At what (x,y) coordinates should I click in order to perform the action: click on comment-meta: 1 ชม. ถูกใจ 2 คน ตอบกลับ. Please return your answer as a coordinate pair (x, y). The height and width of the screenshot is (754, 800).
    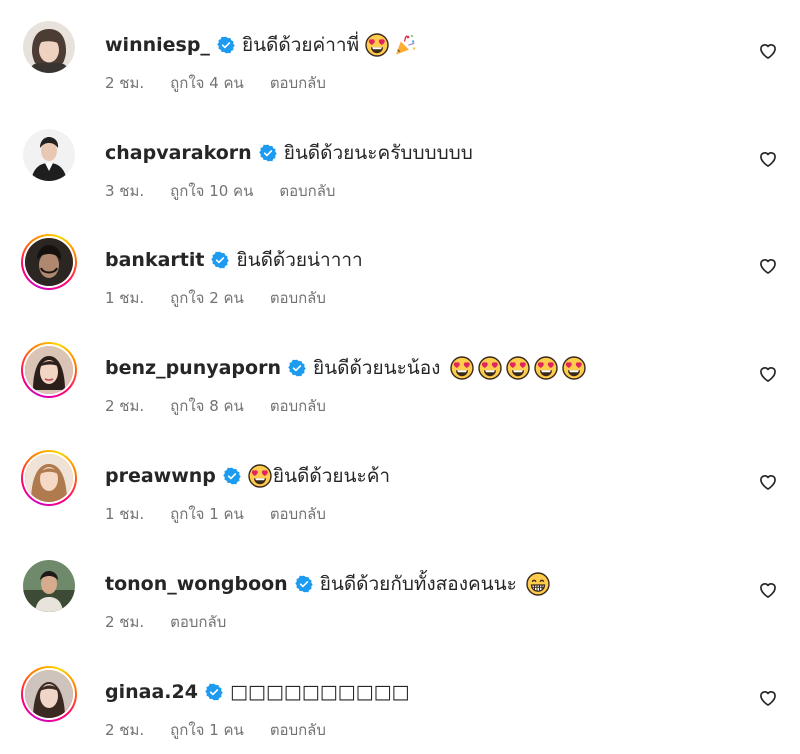
    Looking at the image, I should click on (228, 298).